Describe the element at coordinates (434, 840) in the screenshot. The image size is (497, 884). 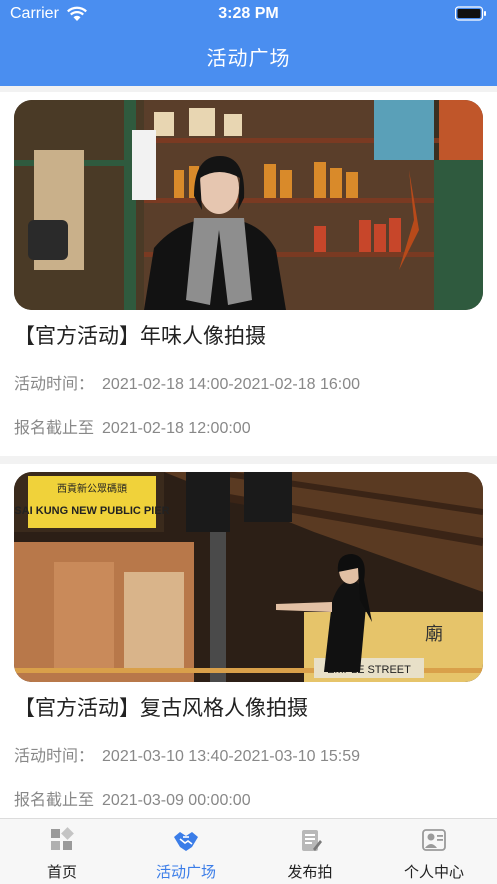
I see `profile-icon` at that location.